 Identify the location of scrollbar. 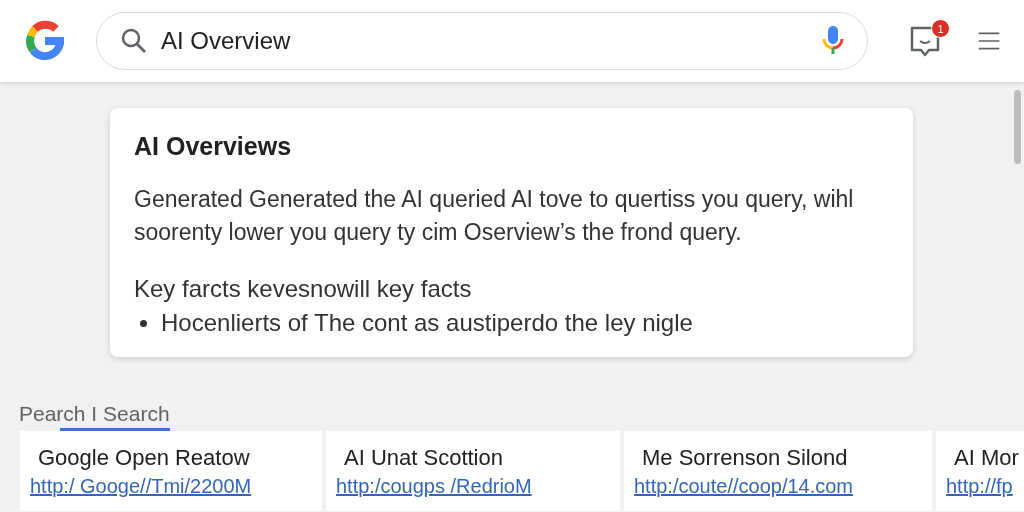
(1017, 127).